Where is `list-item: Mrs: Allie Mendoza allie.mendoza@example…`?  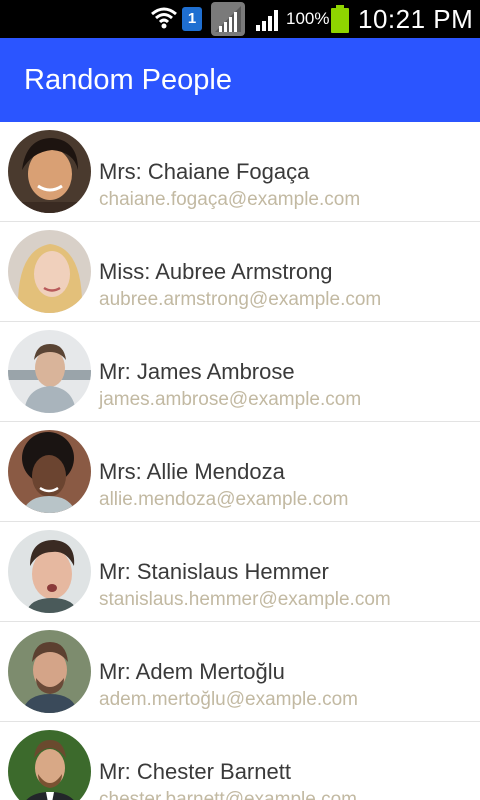
list-item: Mrs: Allie Mendoza allie.mendoza@example… is located at coordinates (240, 472).